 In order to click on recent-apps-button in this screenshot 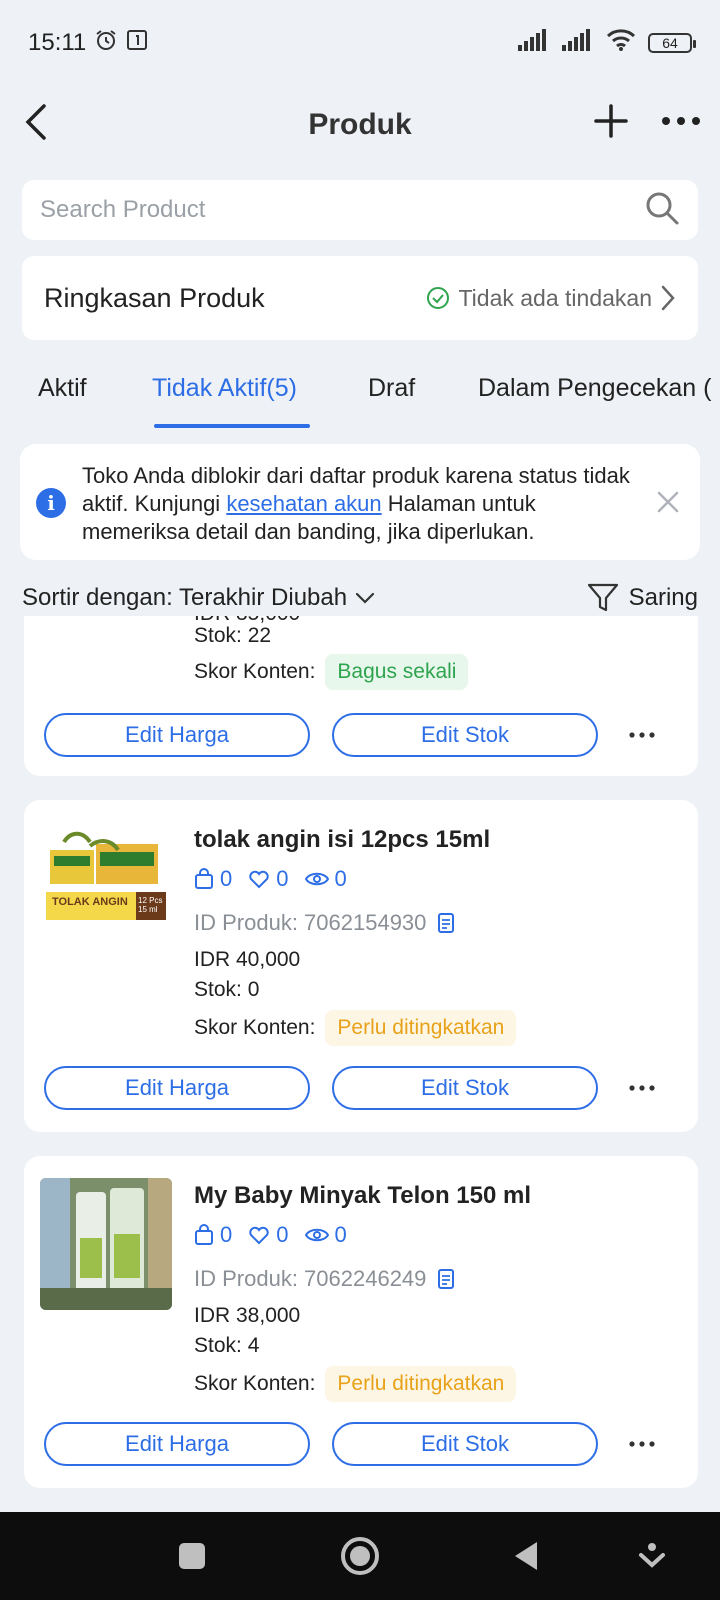, I will do `click(192, 1556)`.